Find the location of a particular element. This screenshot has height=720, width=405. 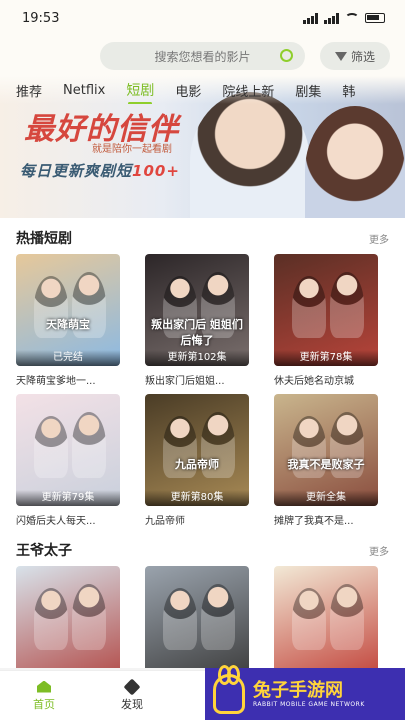

poster-overlay-title: 天降萌宝 is located at coordinates (68, 324).